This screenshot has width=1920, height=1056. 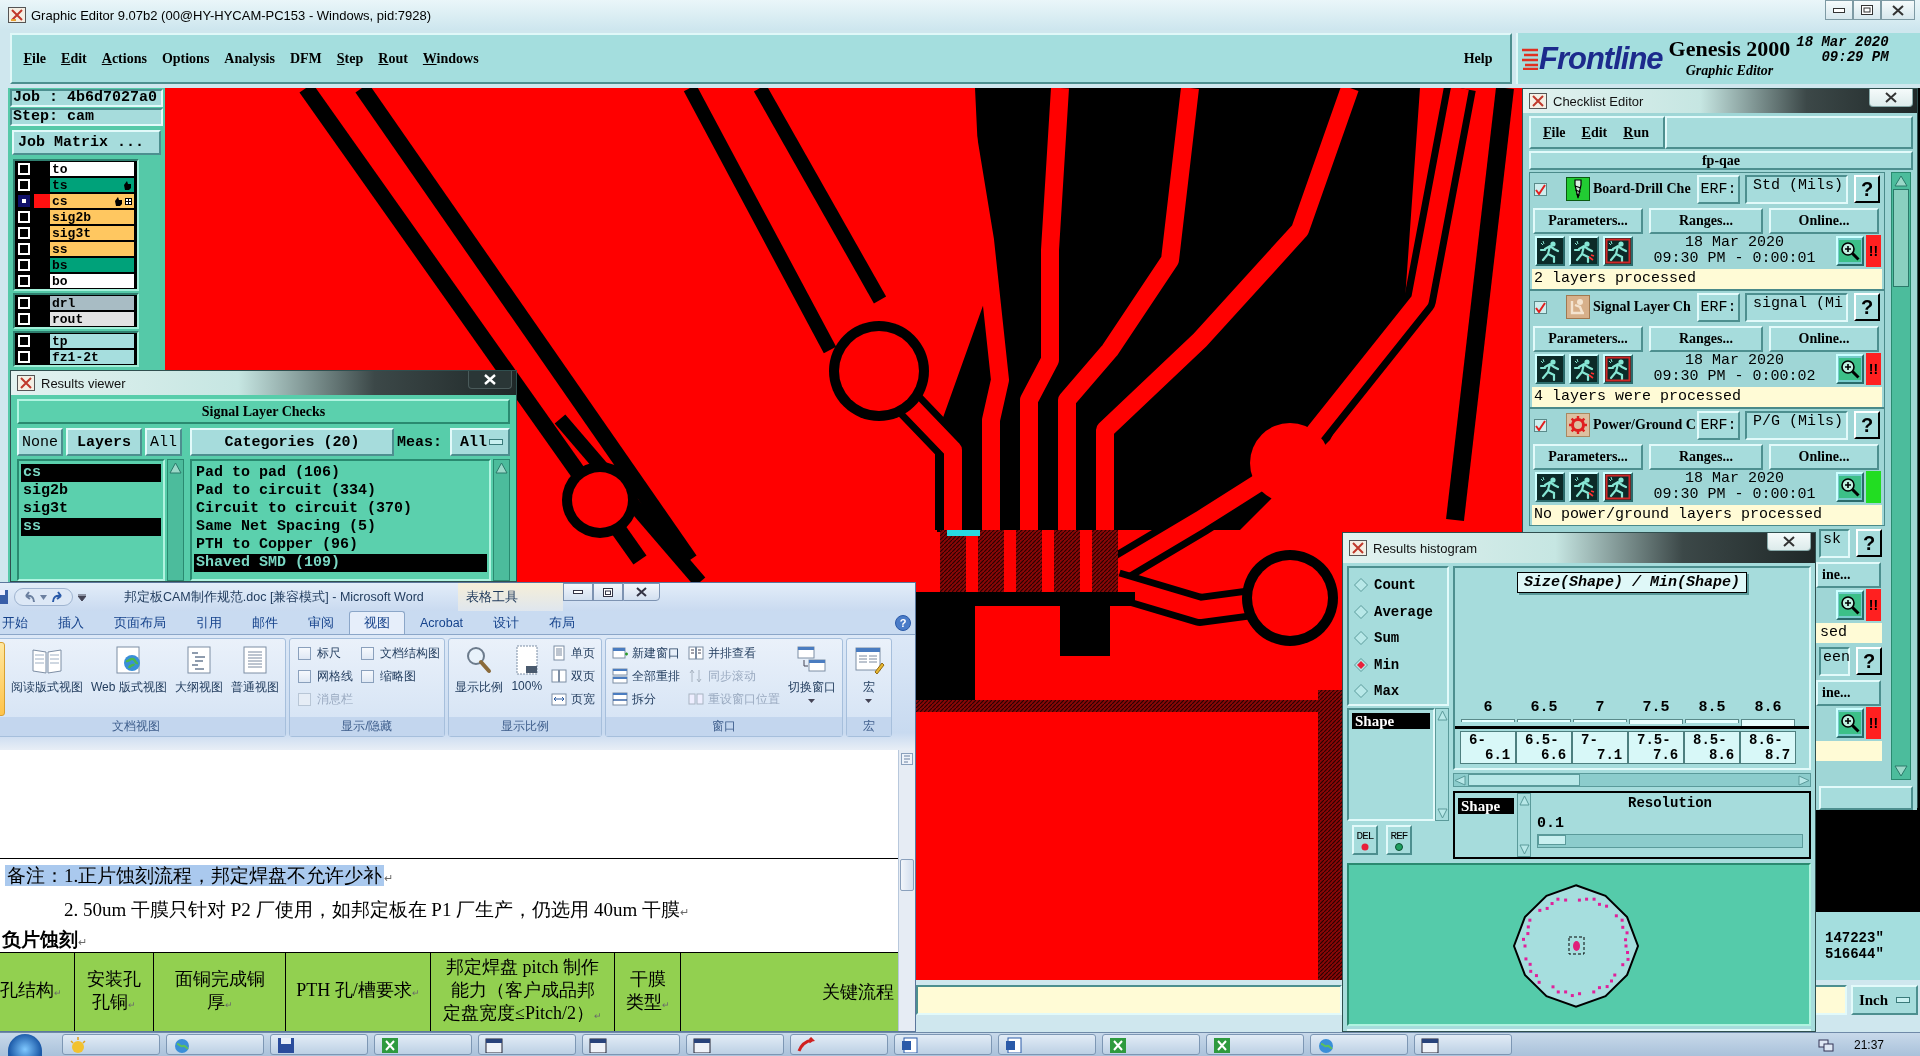 What do you see at coordinates (104, 442) in the screenshot?
I see `layers-button: Layers` at bounding box center [104, 442].